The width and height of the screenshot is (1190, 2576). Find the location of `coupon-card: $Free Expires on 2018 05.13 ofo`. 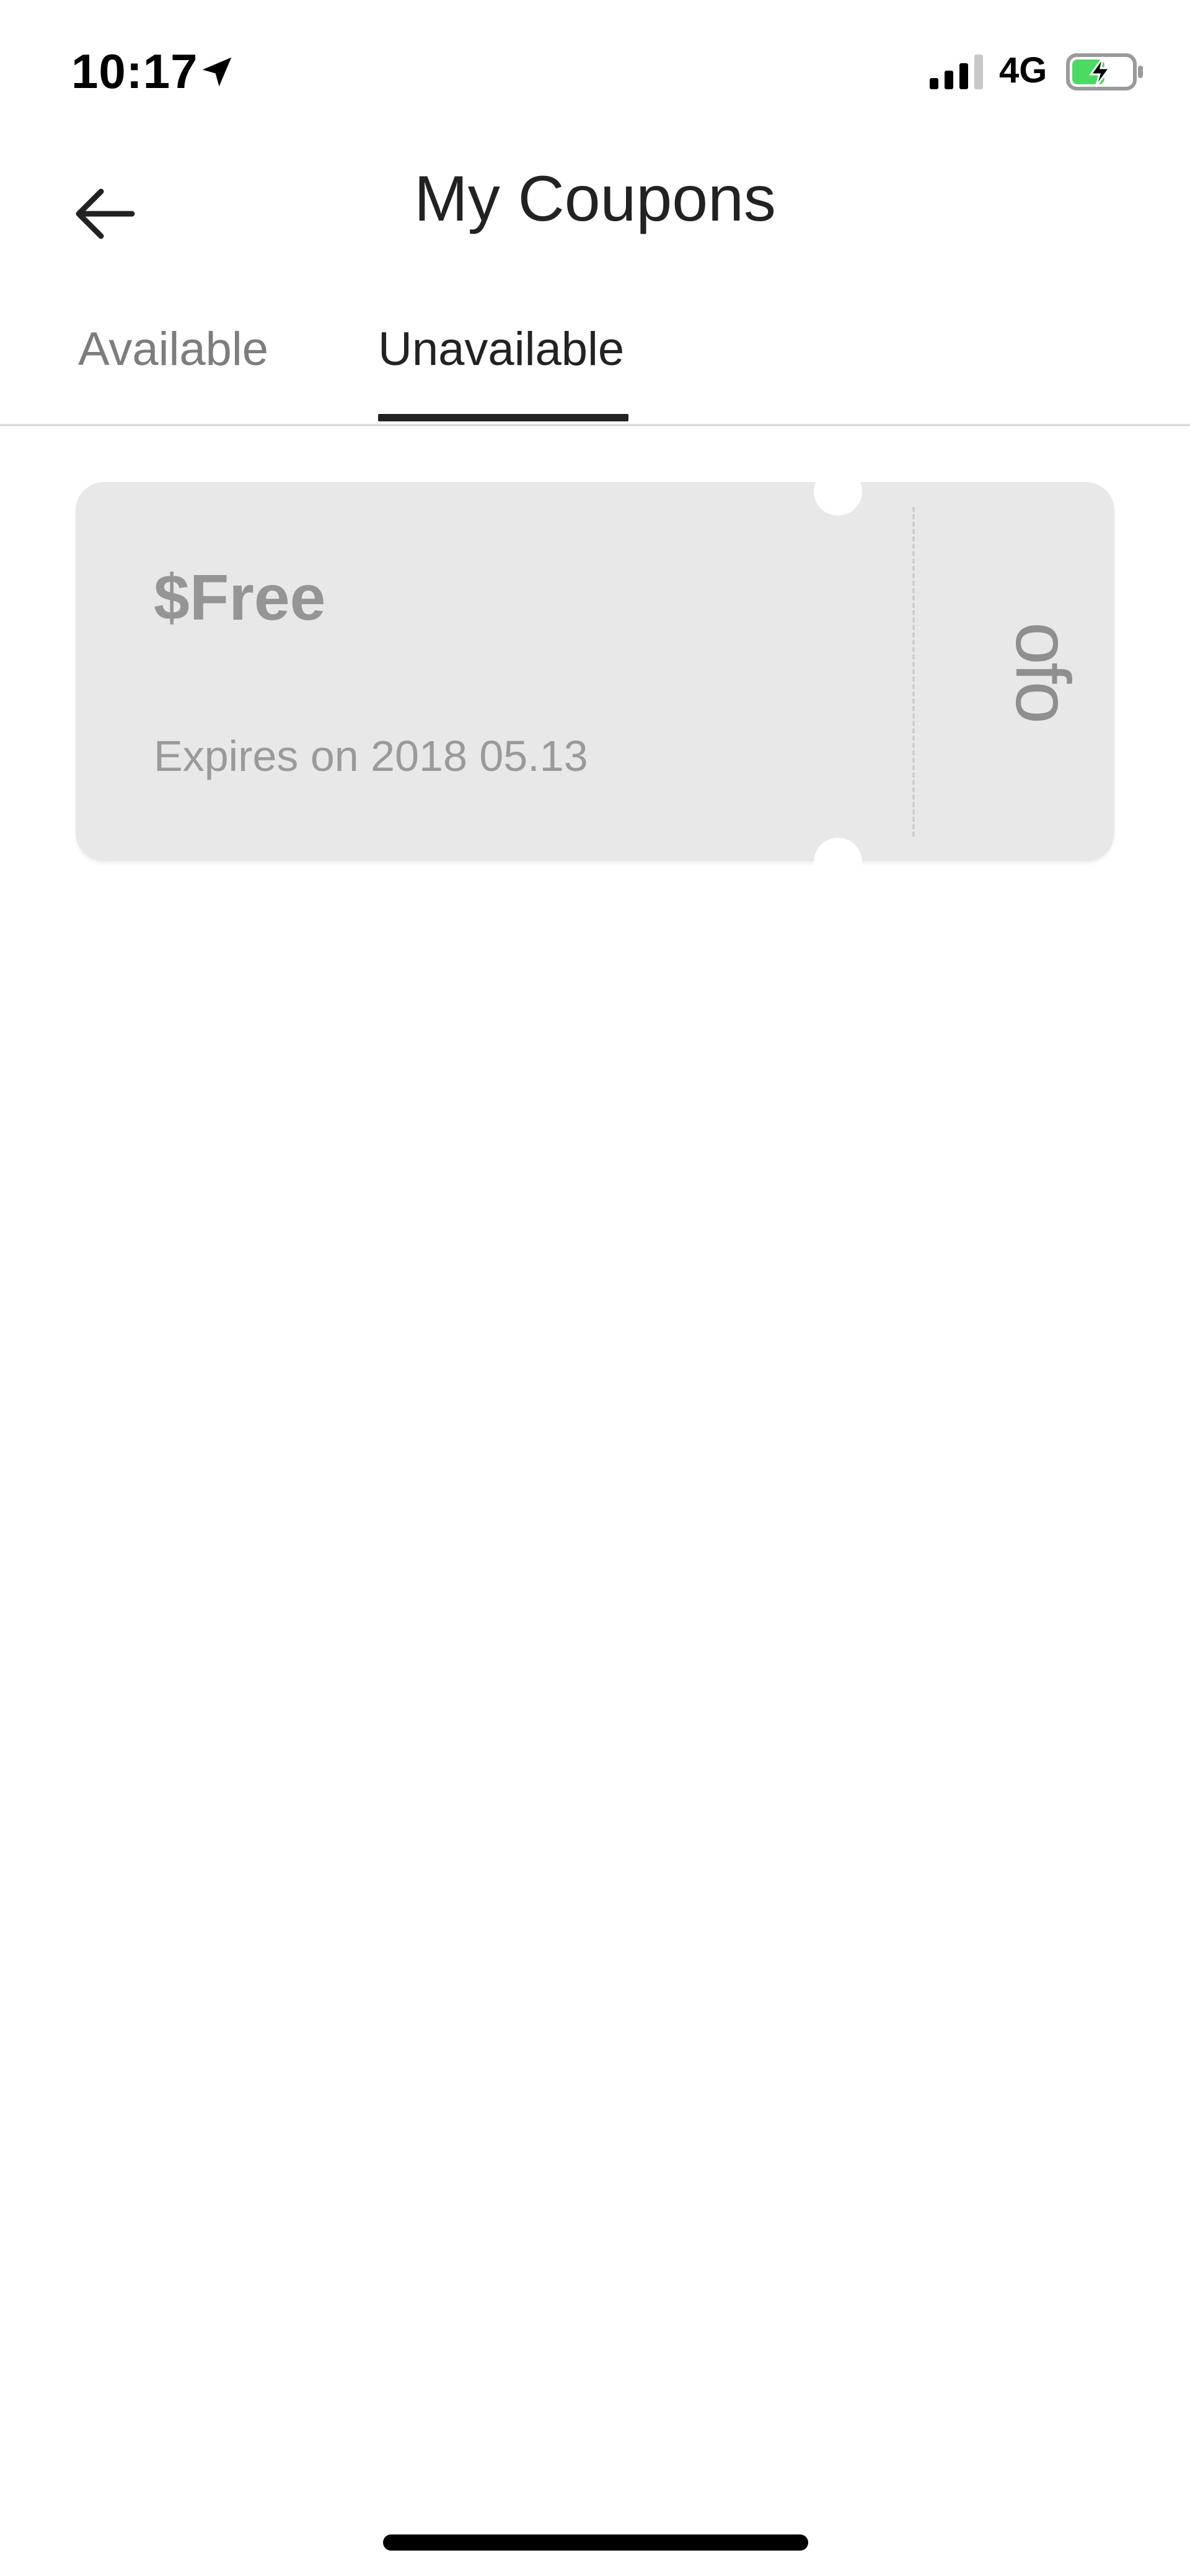

coupon-card: $Free Expires on 2018 05.13 ofo is located at coordinates (595, 672).